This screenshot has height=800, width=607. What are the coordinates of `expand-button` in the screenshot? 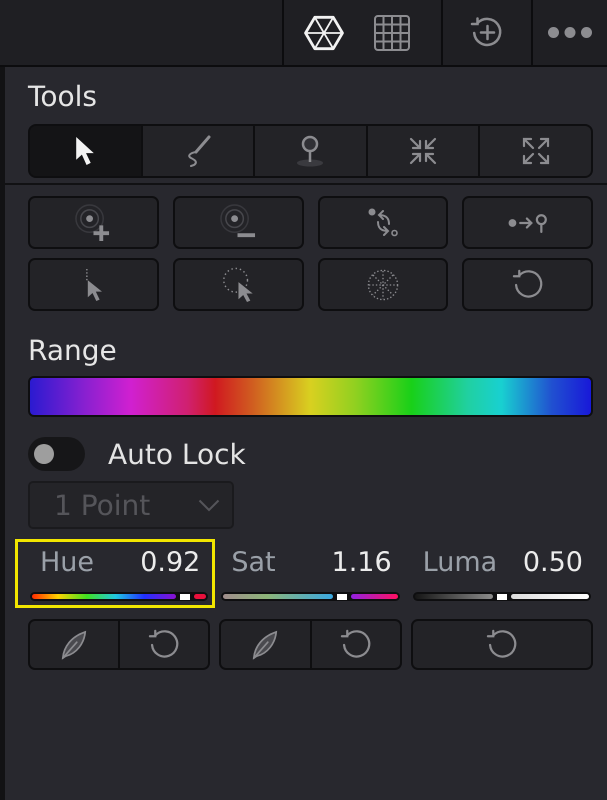 It's located at (534, 151).